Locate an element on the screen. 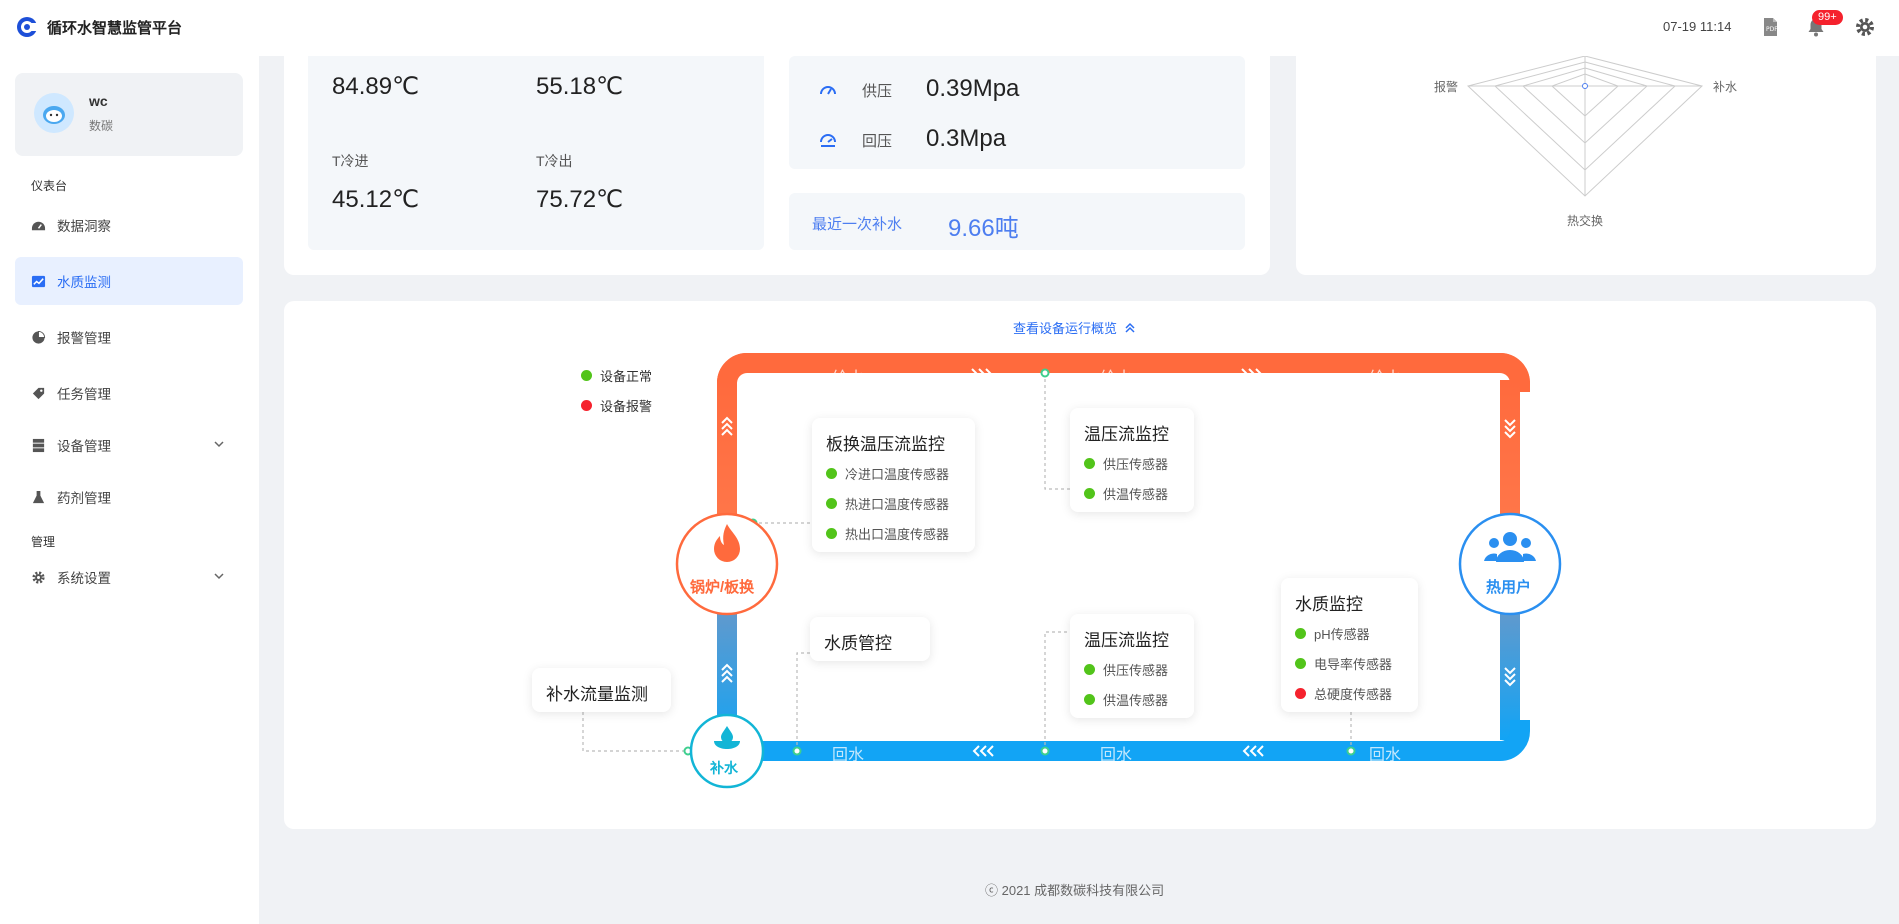 Image resolution: width=1899 pixels, height=924 pixels. top-flow-monitor-box: 温压流监控 供压传感器 供温传感器 is located at coordinates (1132, 460).